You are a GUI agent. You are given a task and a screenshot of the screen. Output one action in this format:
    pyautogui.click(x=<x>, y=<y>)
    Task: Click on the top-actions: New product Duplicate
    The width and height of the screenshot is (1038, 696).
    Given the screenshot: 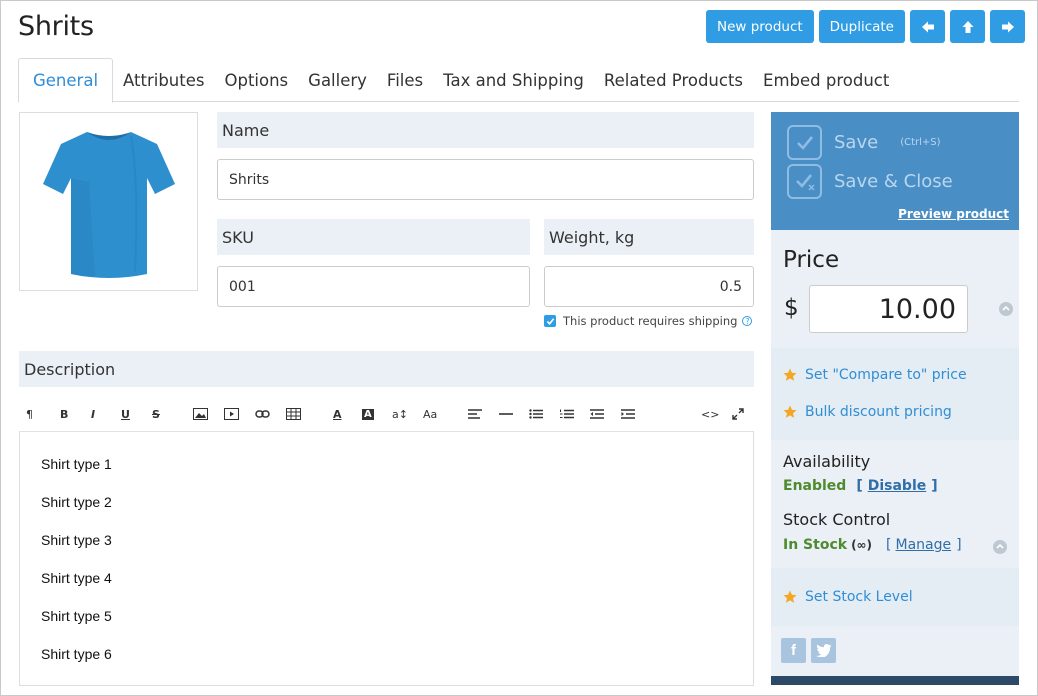 What is the action you would take?
    pyautogui.click(x=865, y=26)
    